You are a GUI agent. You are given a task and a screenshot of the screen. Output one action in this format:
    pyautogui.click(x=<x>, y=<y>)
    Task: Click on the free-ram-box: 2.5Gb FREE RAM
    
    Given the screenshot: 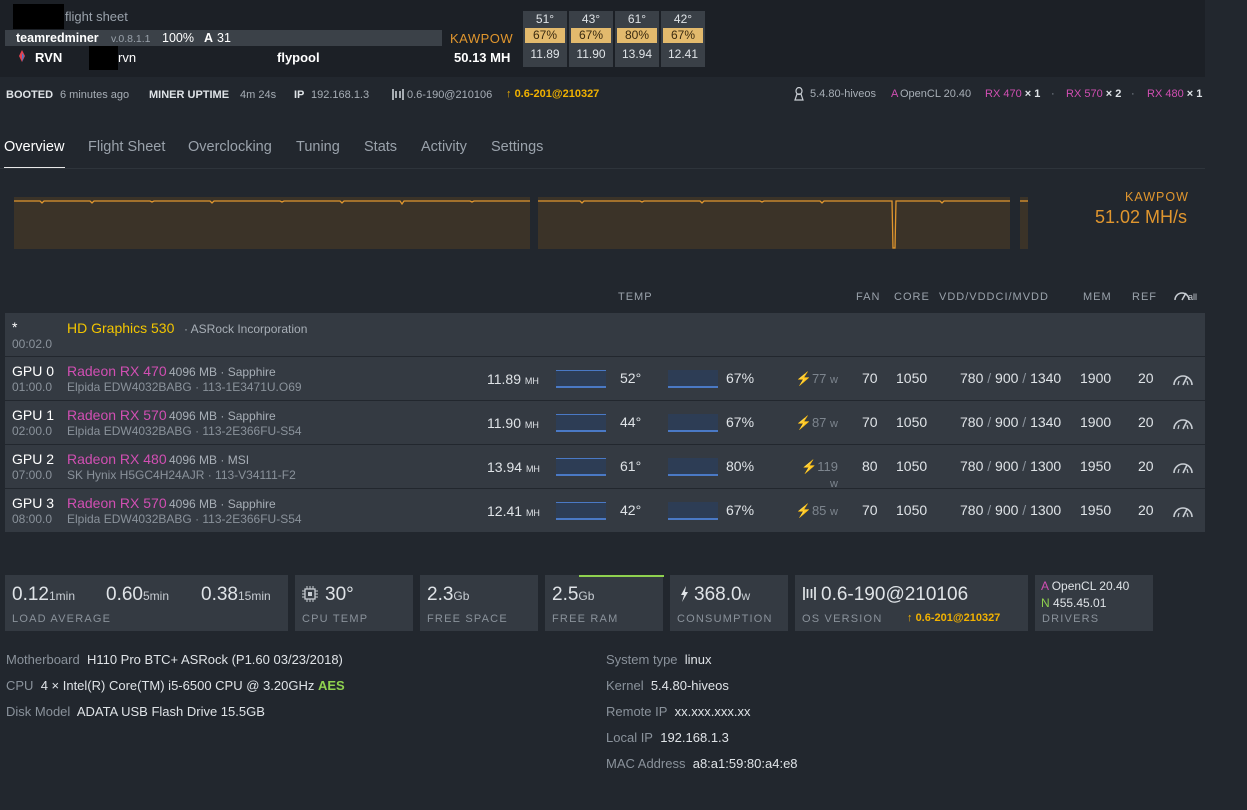 What is the action you would take?
    pyautogui.click(x=604, y=603)
    